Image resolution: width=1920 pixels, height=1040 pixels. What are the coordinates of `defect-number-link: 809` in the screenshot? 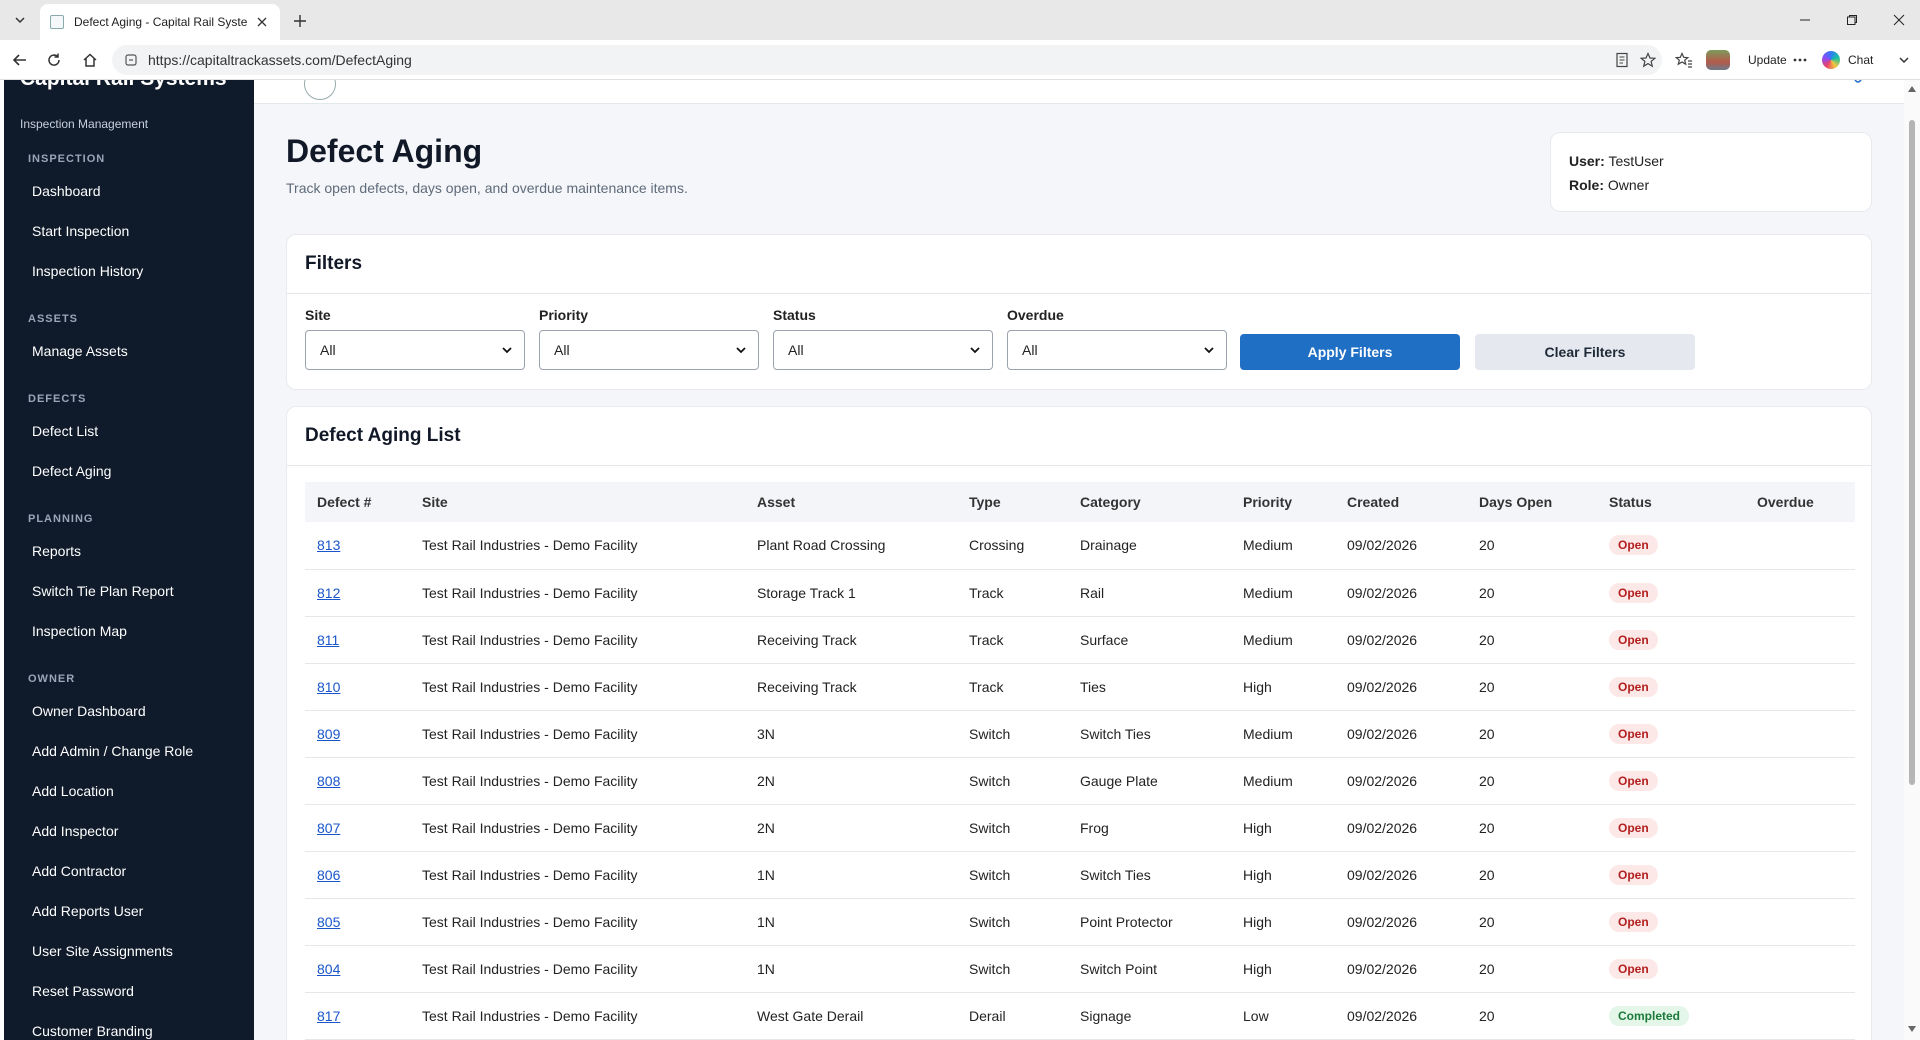 It's located at (328, 734).